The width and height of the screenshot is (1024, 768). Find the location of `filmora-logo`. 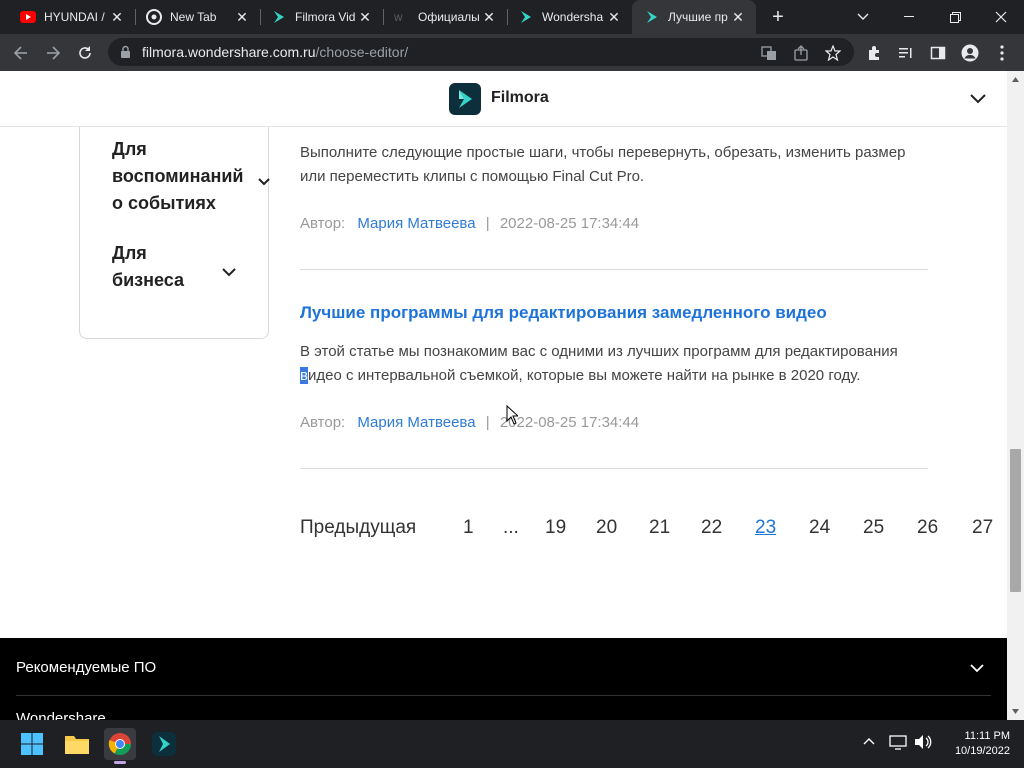

filmora-logo is located at coordinates (465, 99).